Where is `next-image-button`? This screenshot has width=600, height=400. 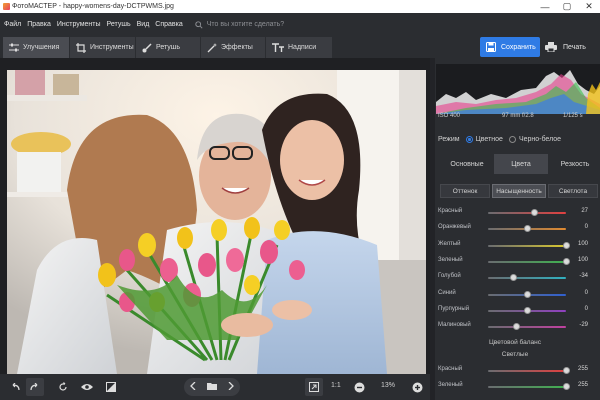 next-image-button is located at coordinates (231, 386).